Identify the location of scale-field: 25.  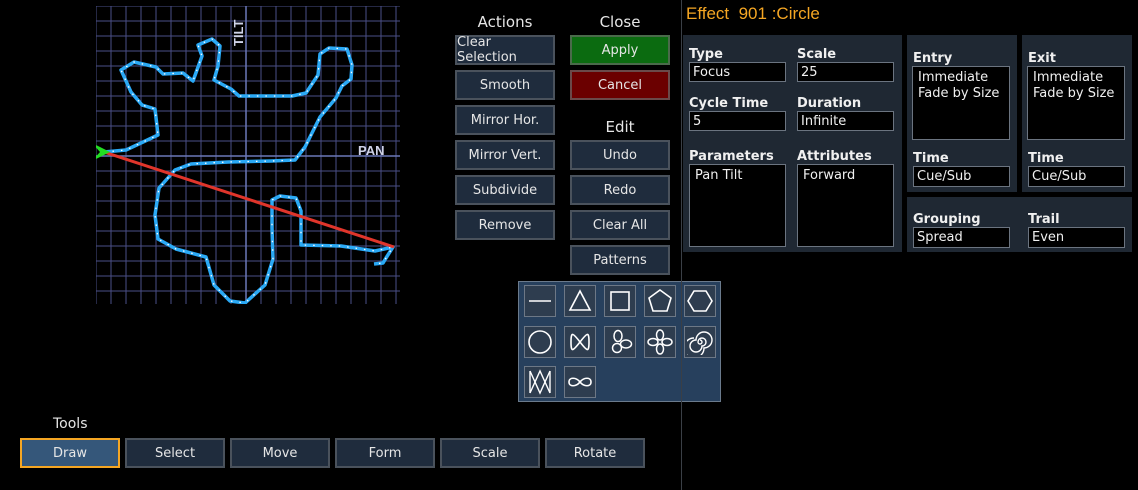
(845, 72).